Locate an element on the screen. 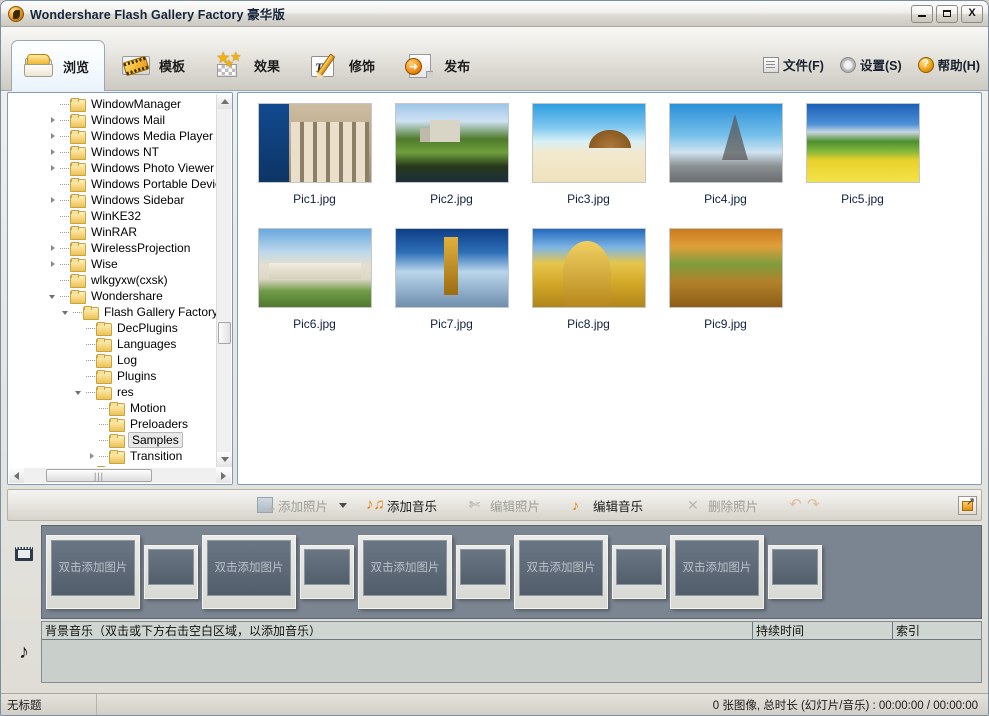 Image resolution: width=989 pixels, height=716 pixels. music-column-duration: 持续时间 is located at coordinates (823, 630).